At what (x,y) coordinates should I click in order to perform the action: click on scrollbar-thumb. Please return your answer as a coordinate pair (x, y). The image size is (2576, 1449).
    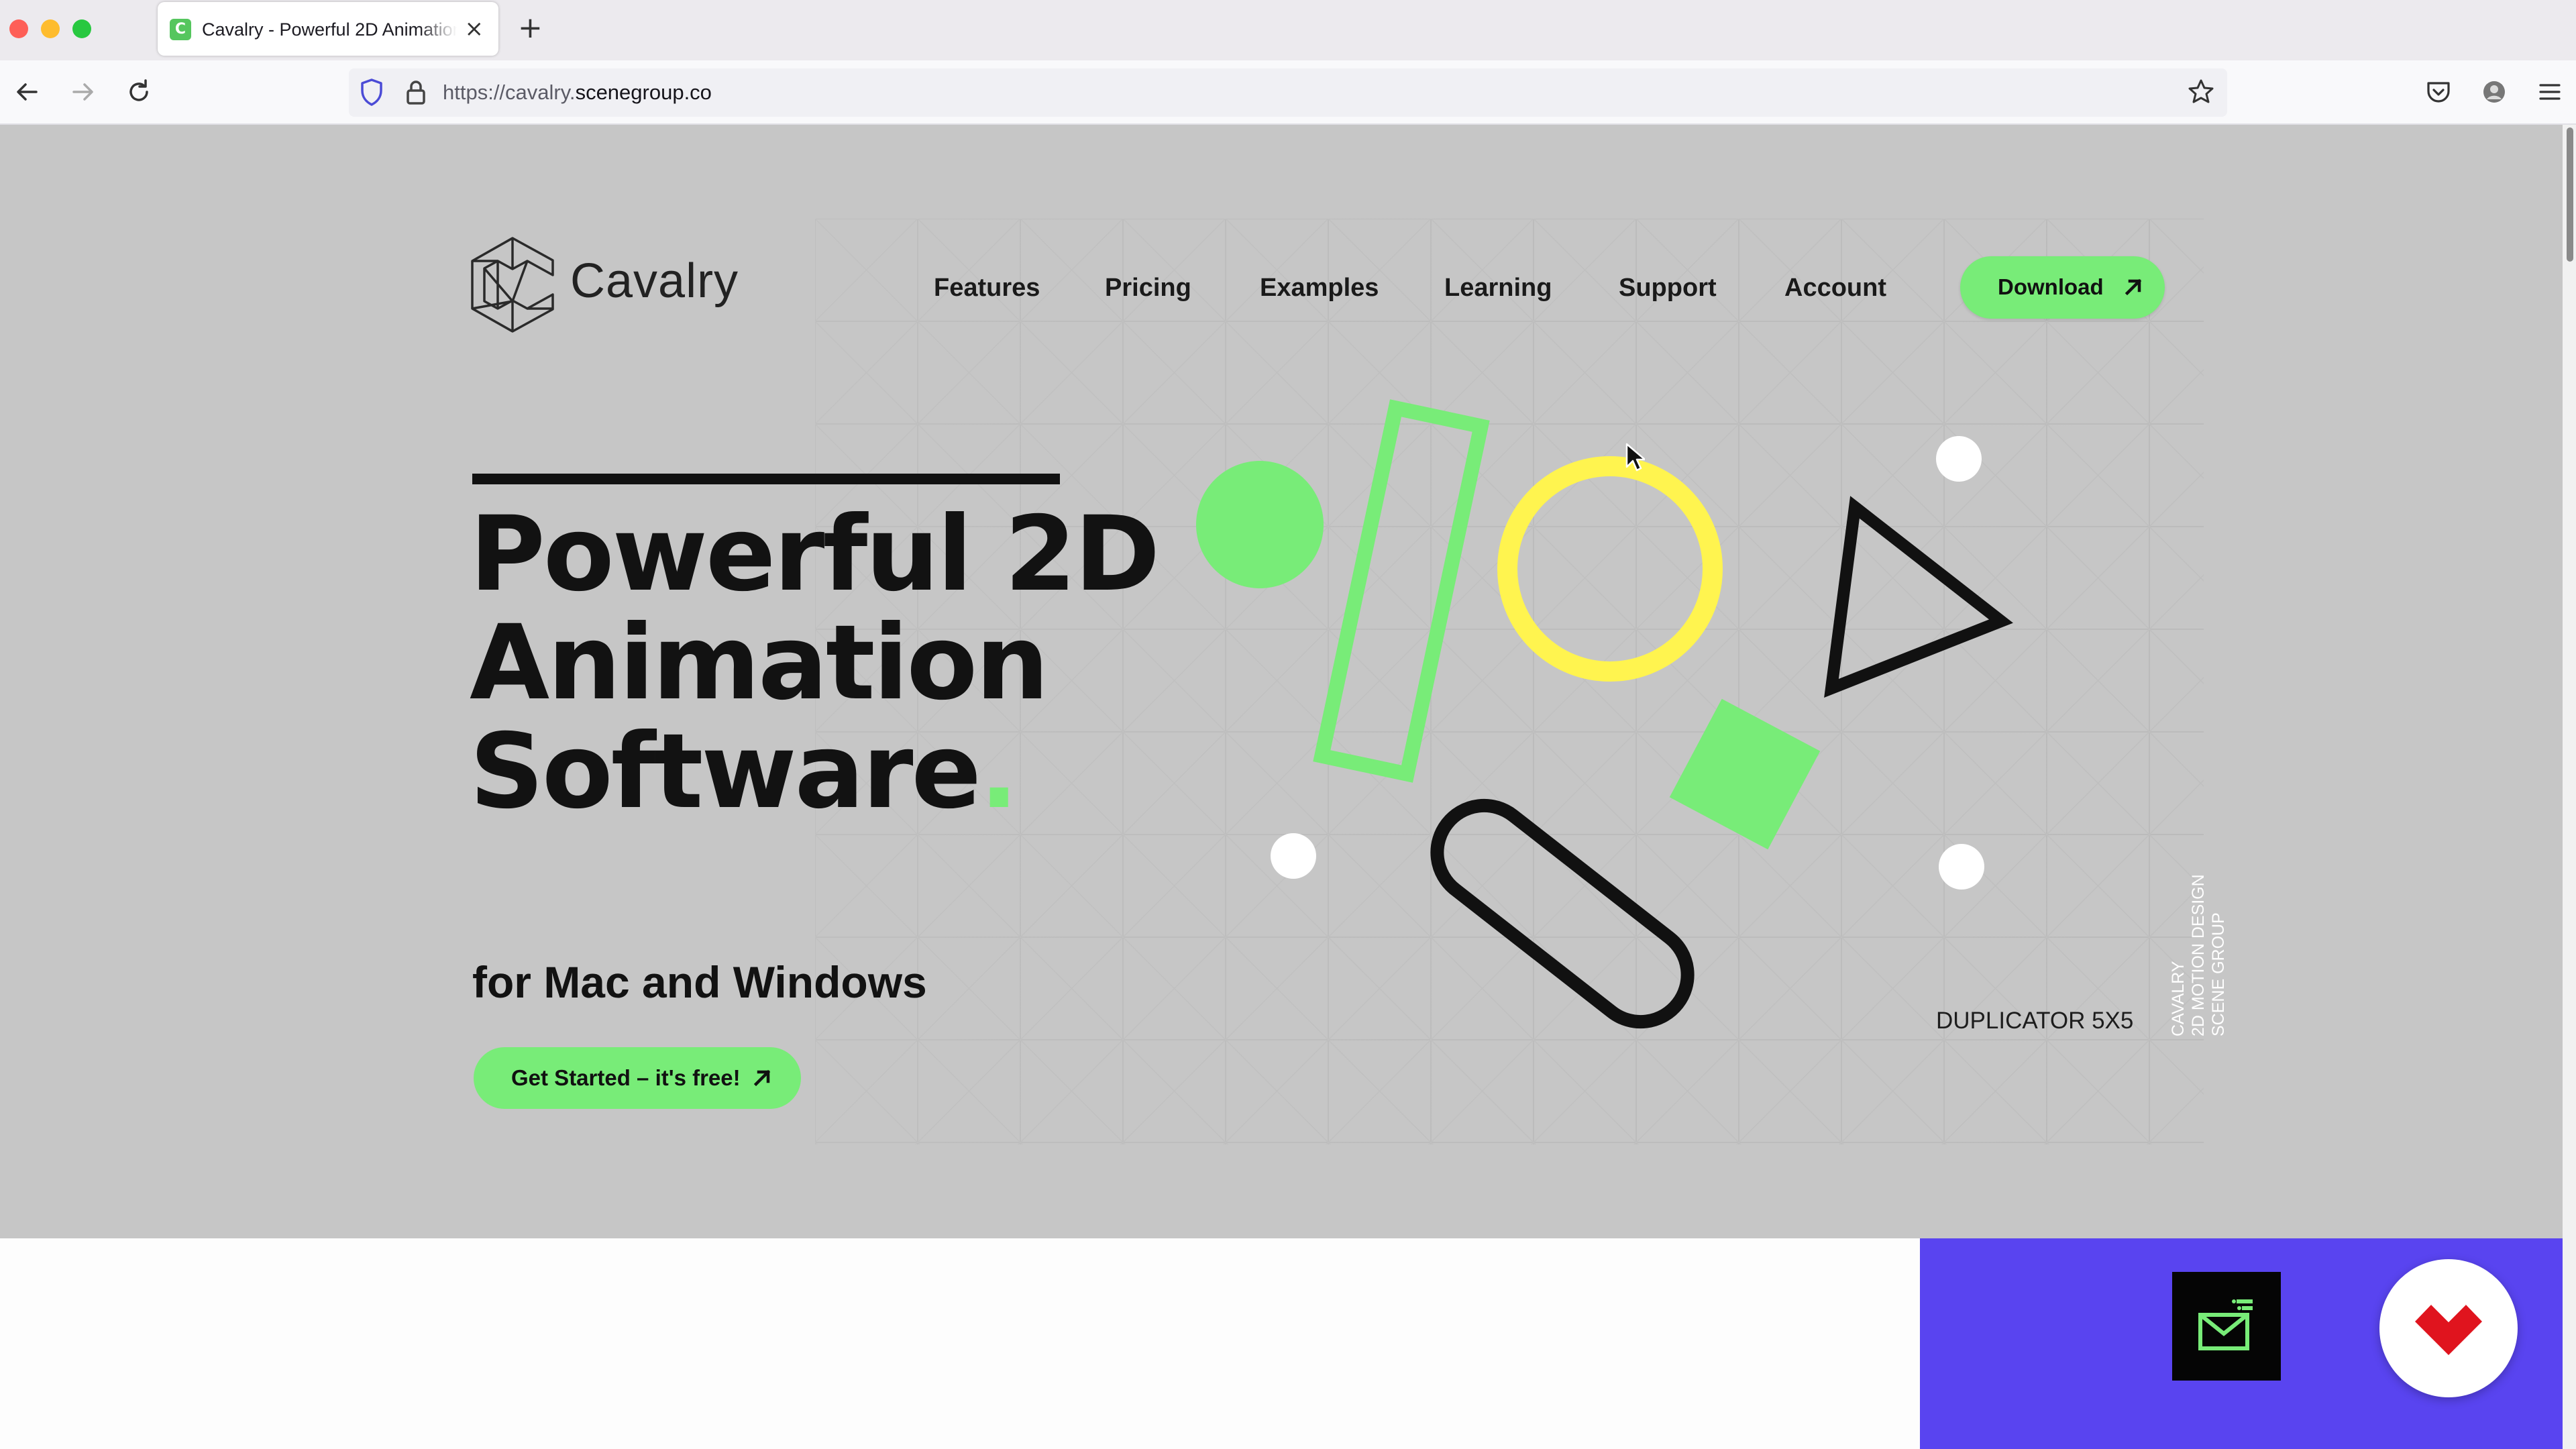
    Looking at the image, I should click on (2570, 194).